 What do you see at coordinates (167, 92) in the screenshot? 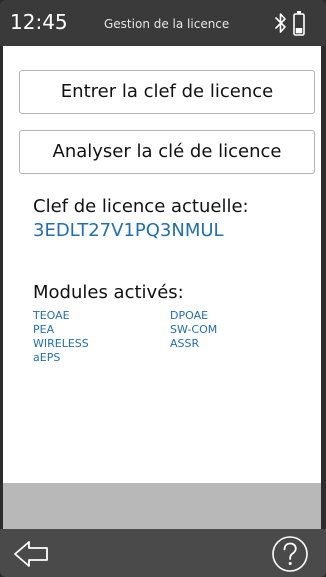
I see `enter-license-key-button: Entrer la clef de licence` at bounding box center [167, 92].